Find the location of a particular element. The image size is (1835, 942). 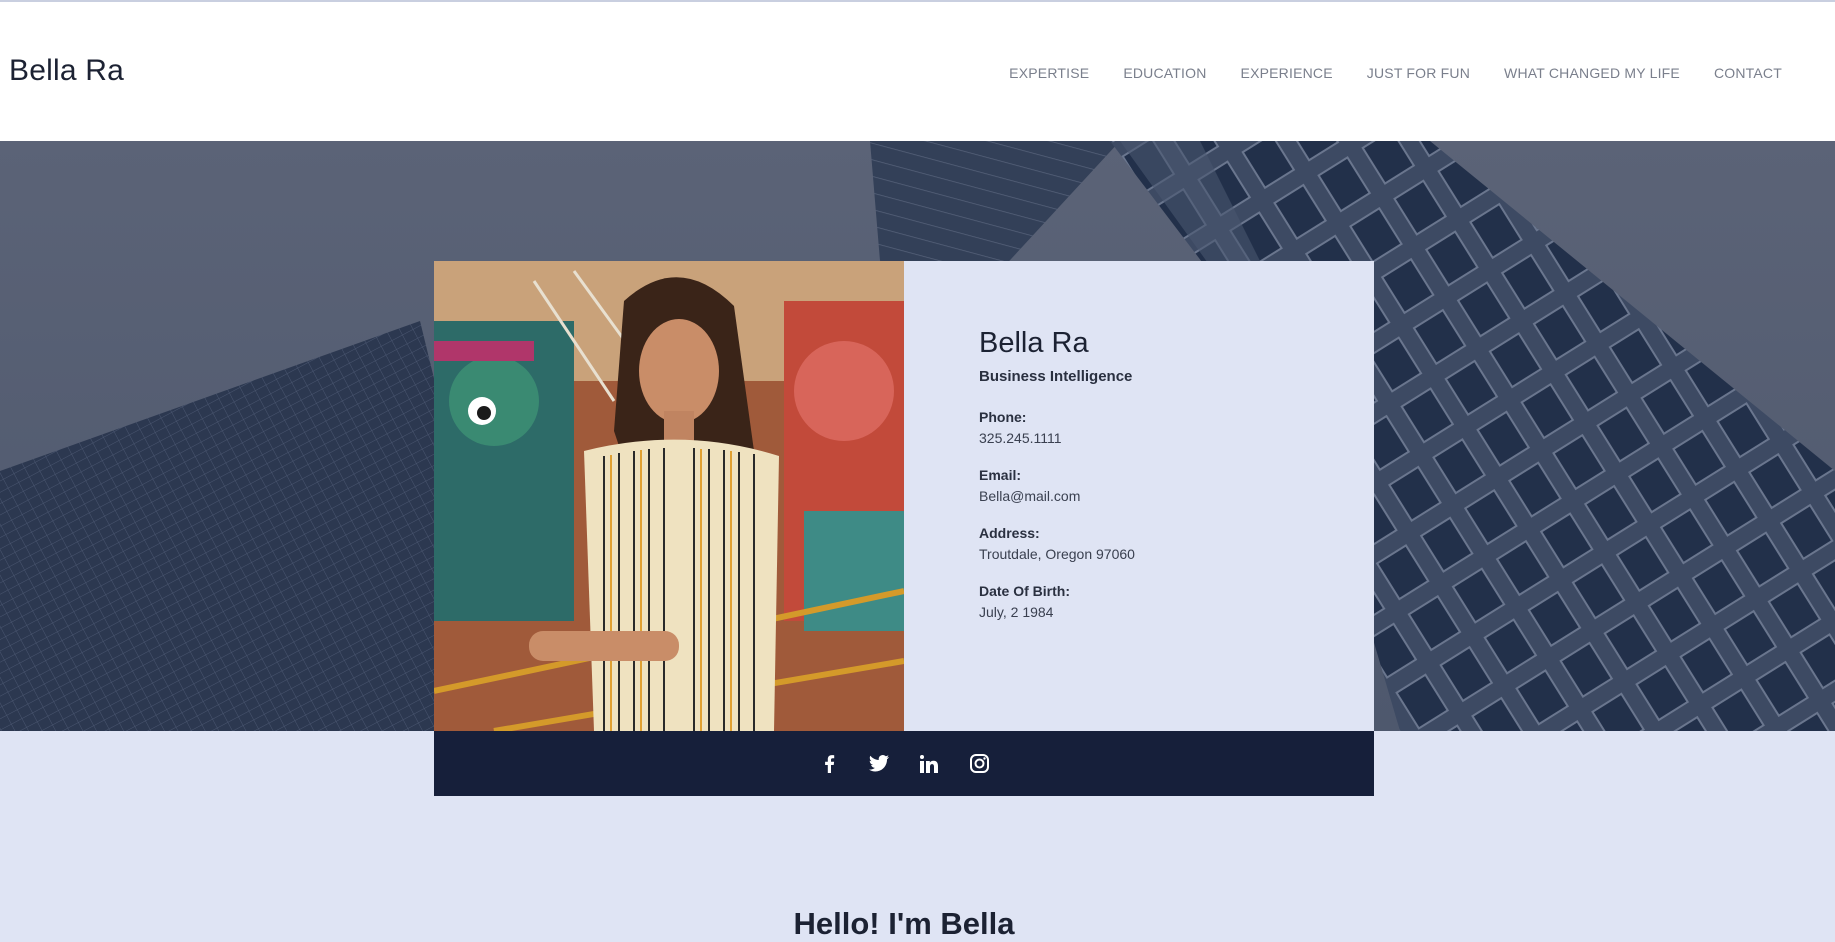

address-label: Address: is located at coordinates (1009, 533).